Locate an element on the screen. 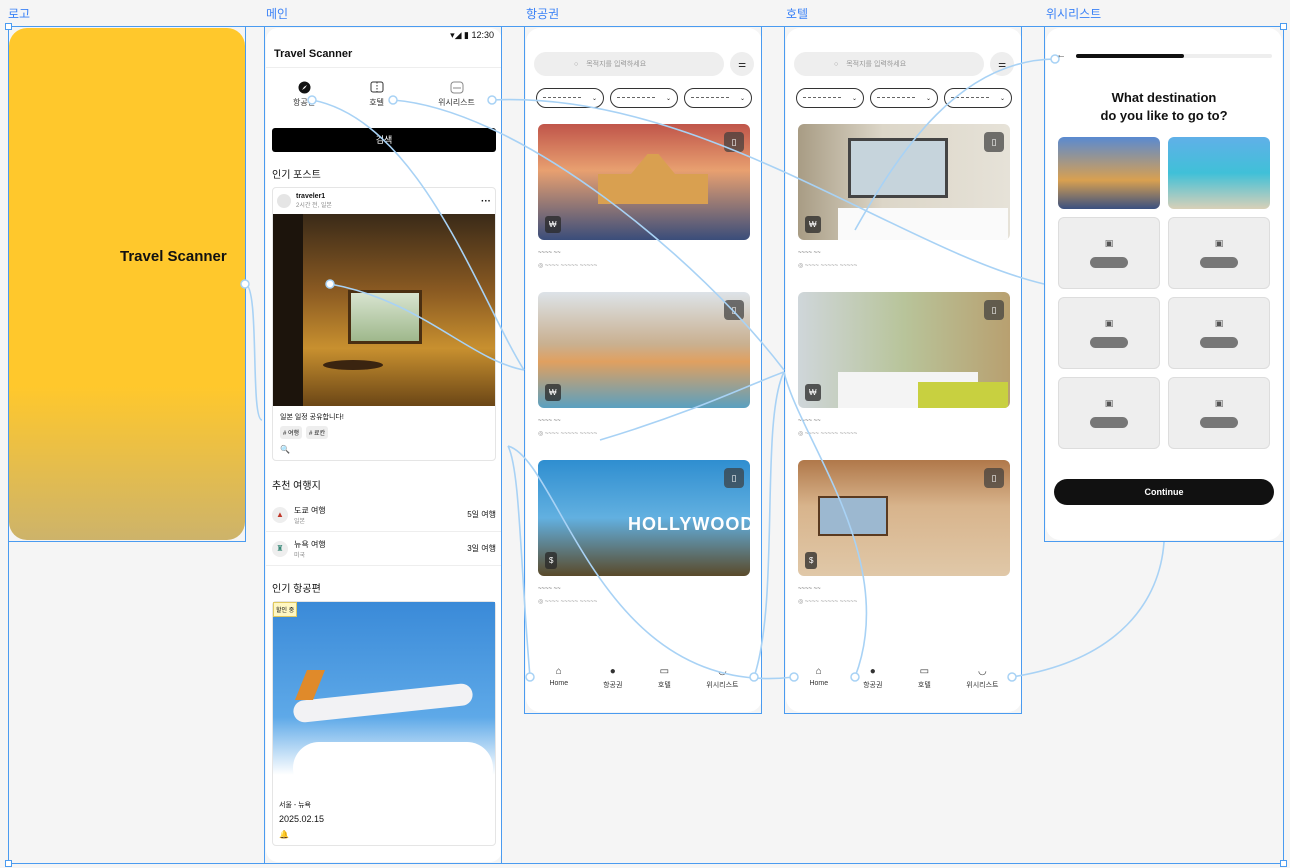 This screenshot has width=1290, height=868. logo-selection is located at coordinates (127, 284).